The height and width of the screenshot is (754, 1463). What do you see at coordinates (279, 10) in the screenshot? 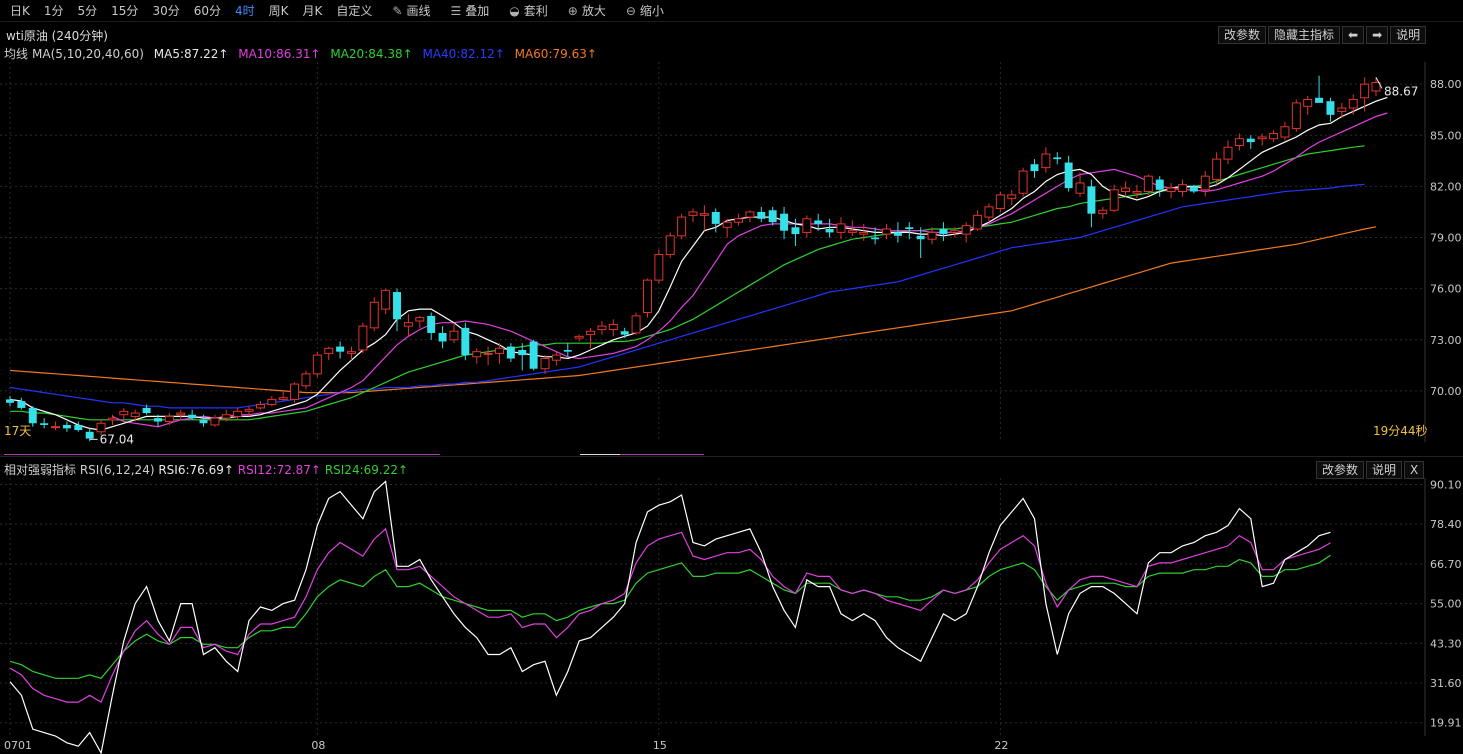
I see `timeframe-tab-7: 周K` at bounding box center [279, 10].